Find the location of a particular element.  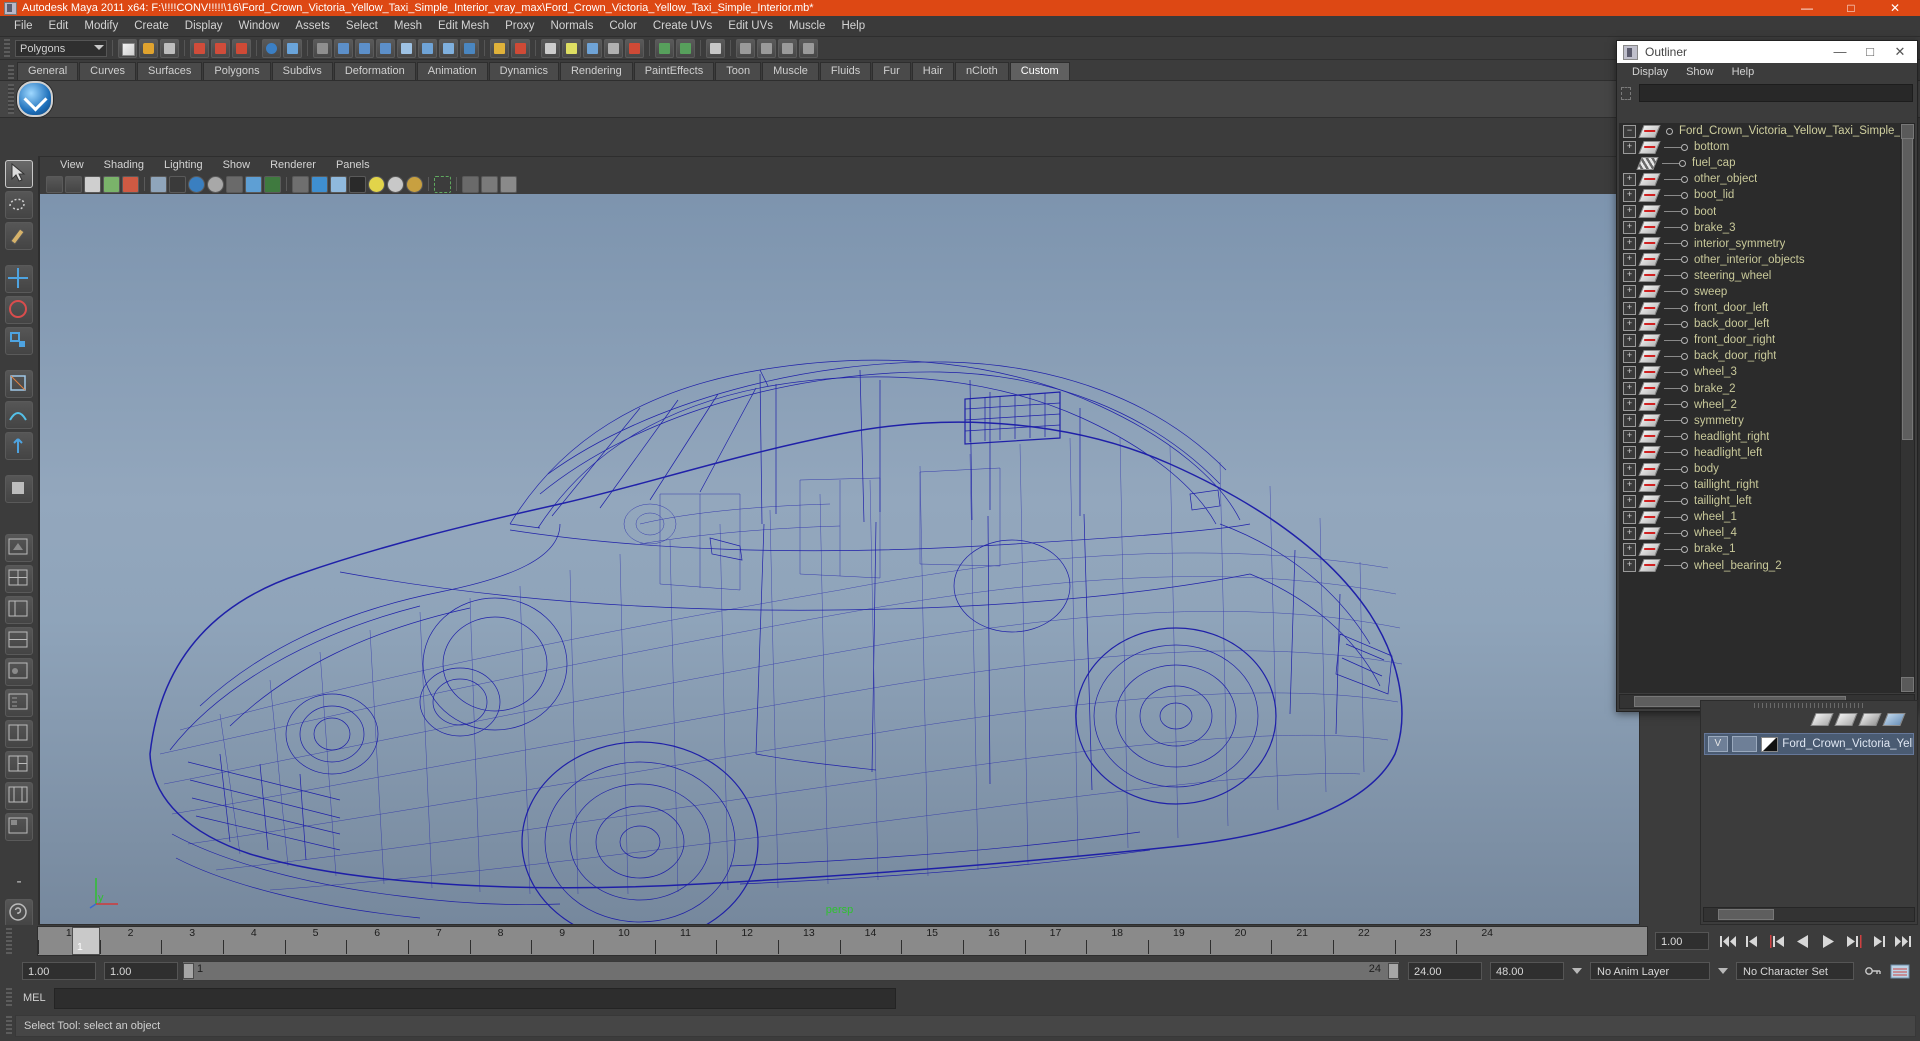

outliner-item: + back_door_right is located at coordinates (1760, 356).